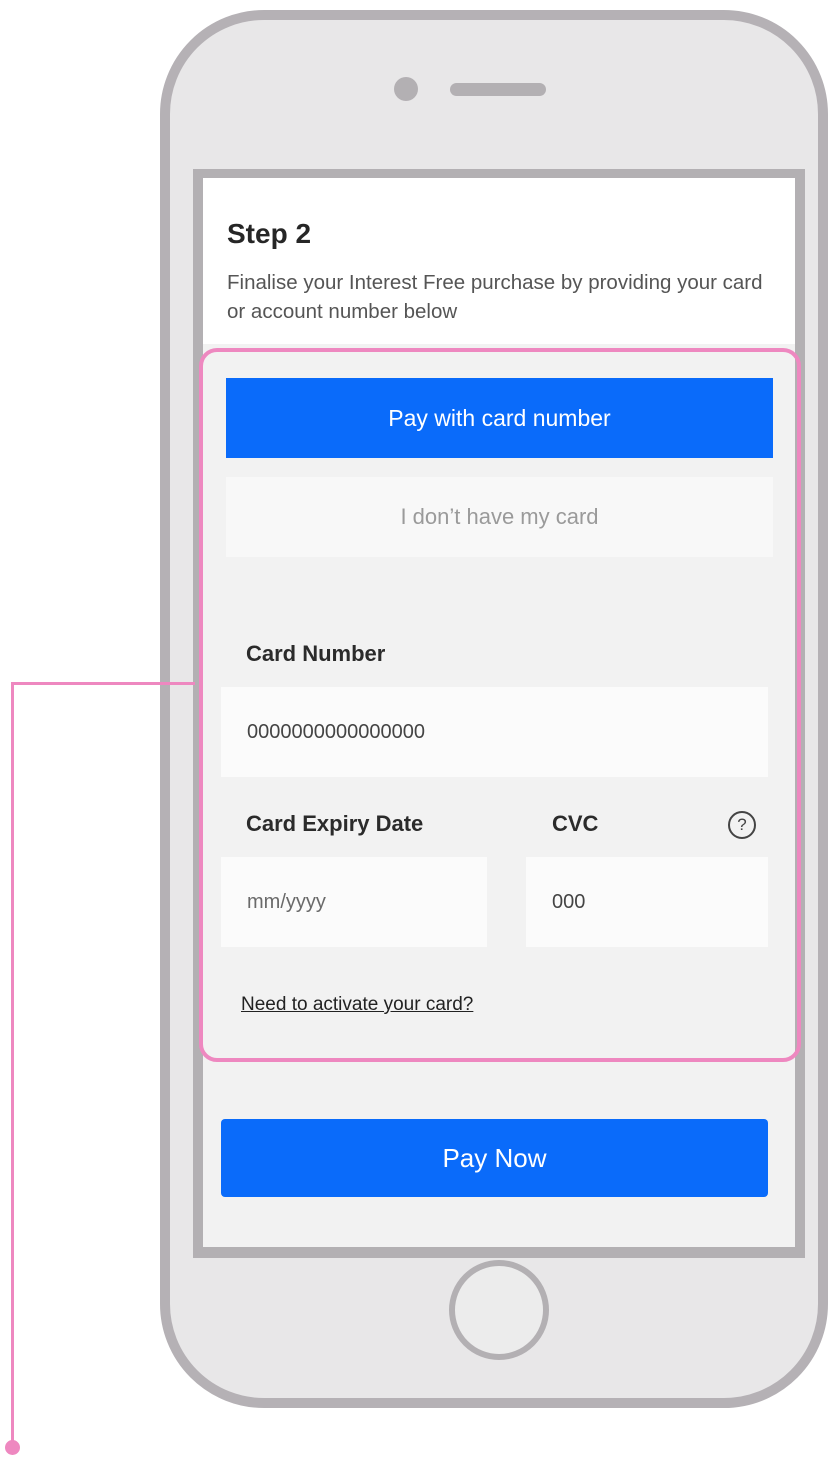  I want to click on cvc-label: CVC, so click(575, 823).